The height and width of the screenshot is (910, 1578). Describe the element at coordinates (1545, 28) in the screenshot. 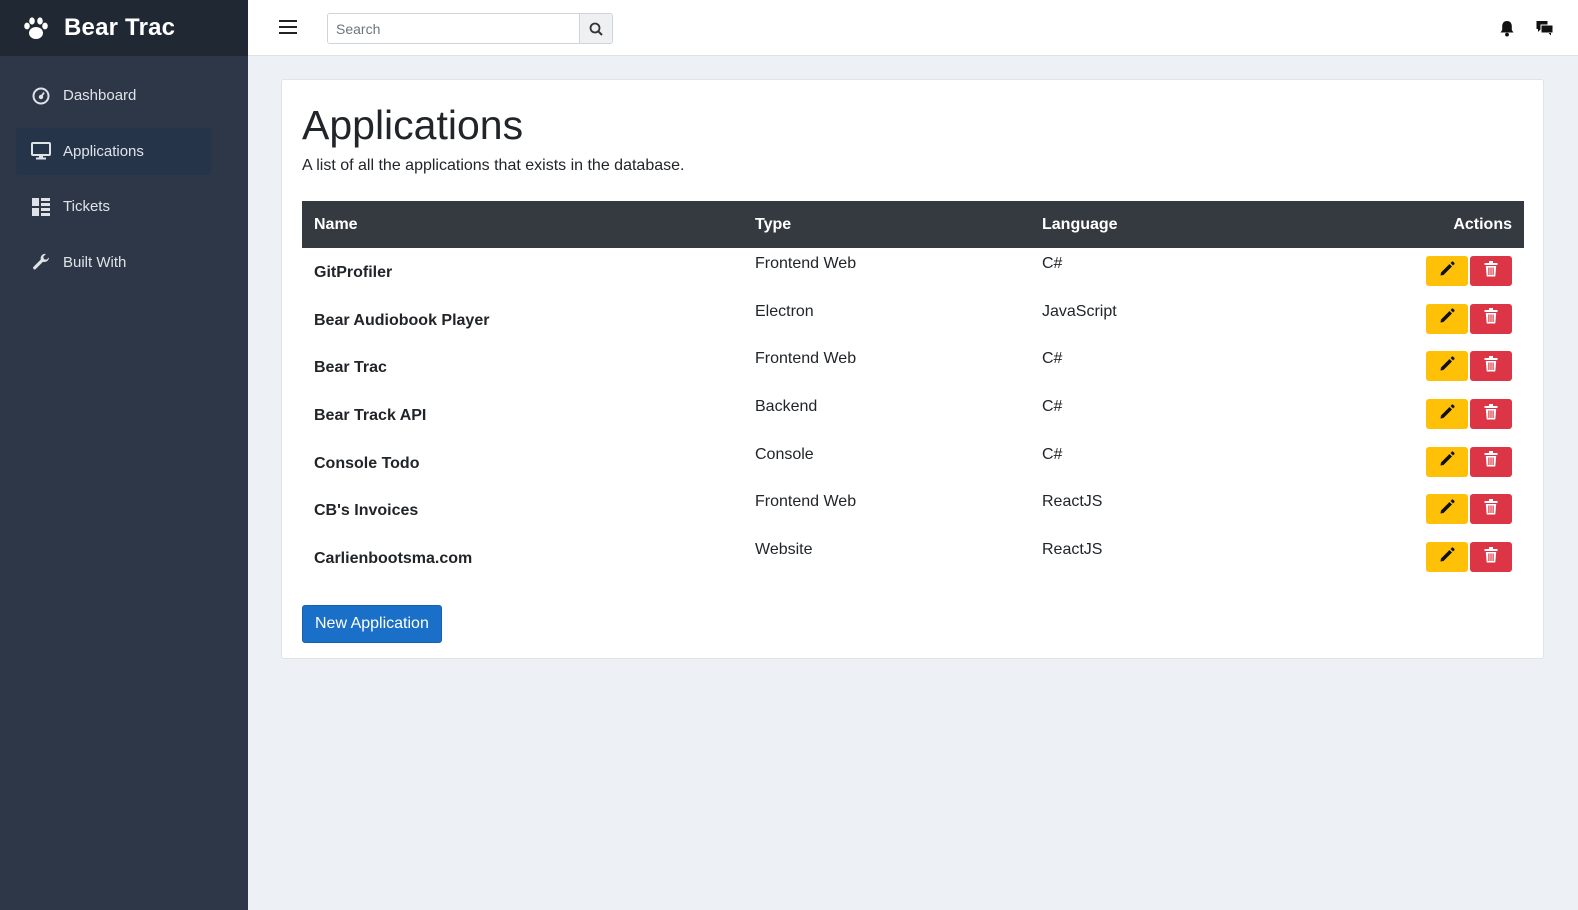

I see `messages-icon` at that location.